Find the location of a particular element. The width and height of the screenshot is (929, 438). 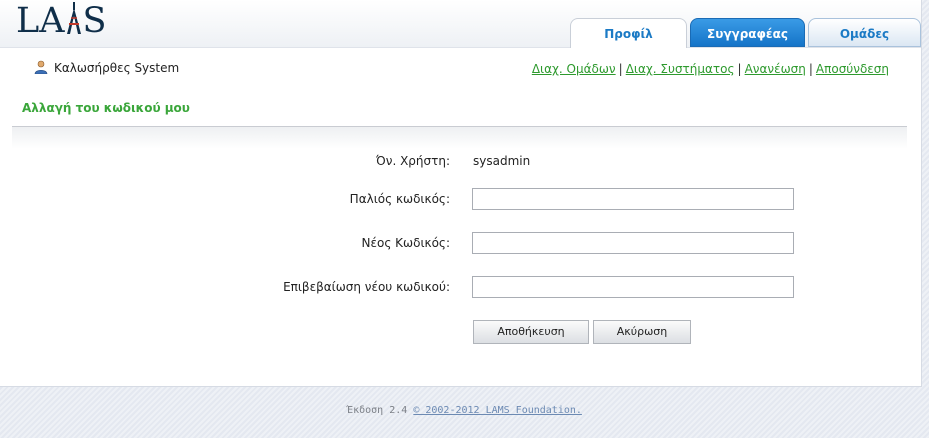

old-password-label: Παλιός κωδικός: is located at coordinates (399, 199).